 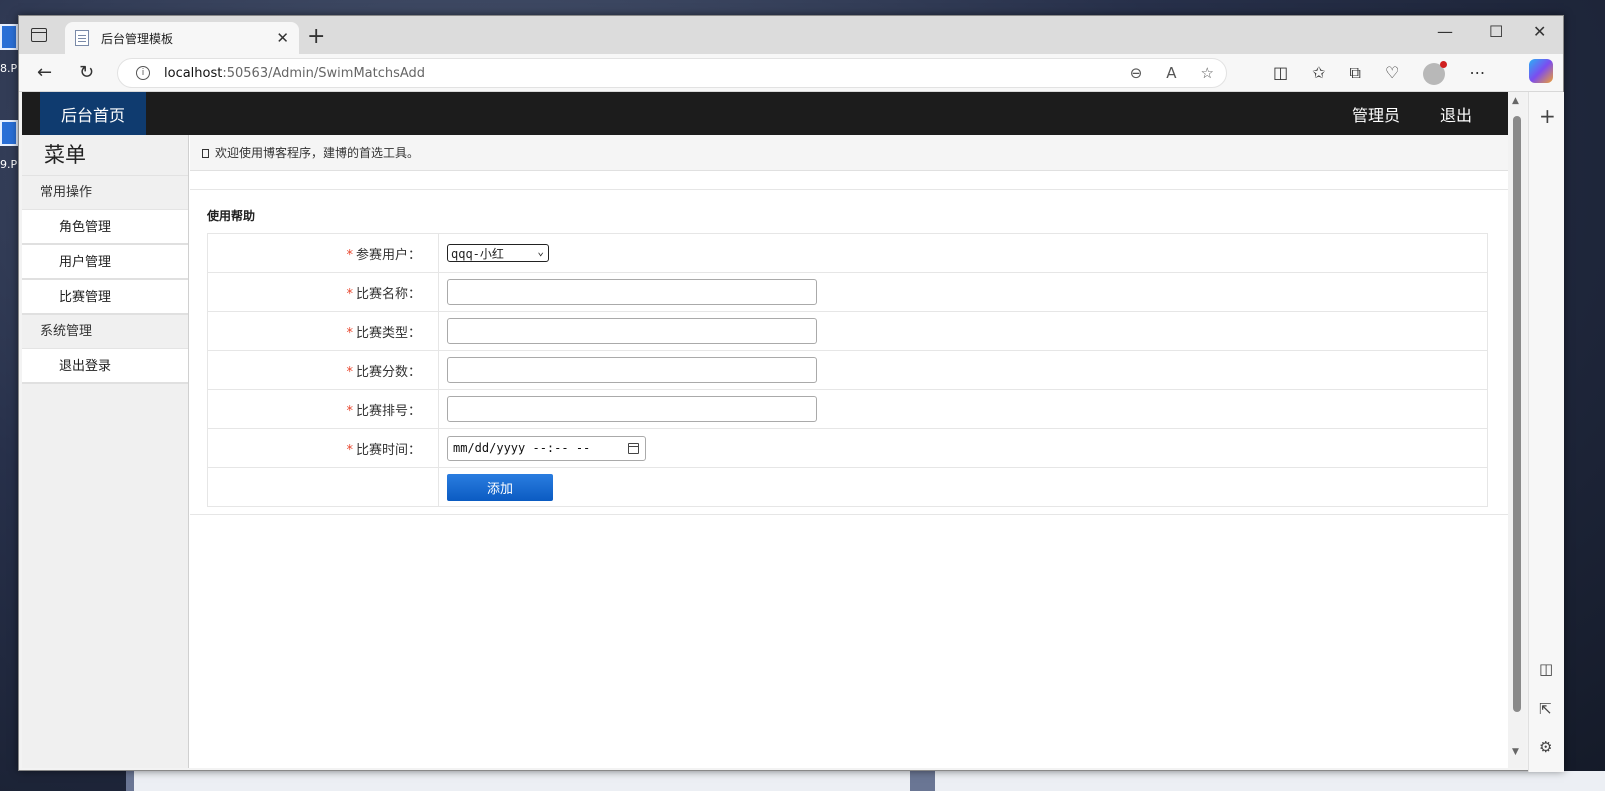 What do you see at coordinates (847, 409) in the screenshot?
I see `form-row-number: * 比赛排号：` at bounding box center [847, 409].